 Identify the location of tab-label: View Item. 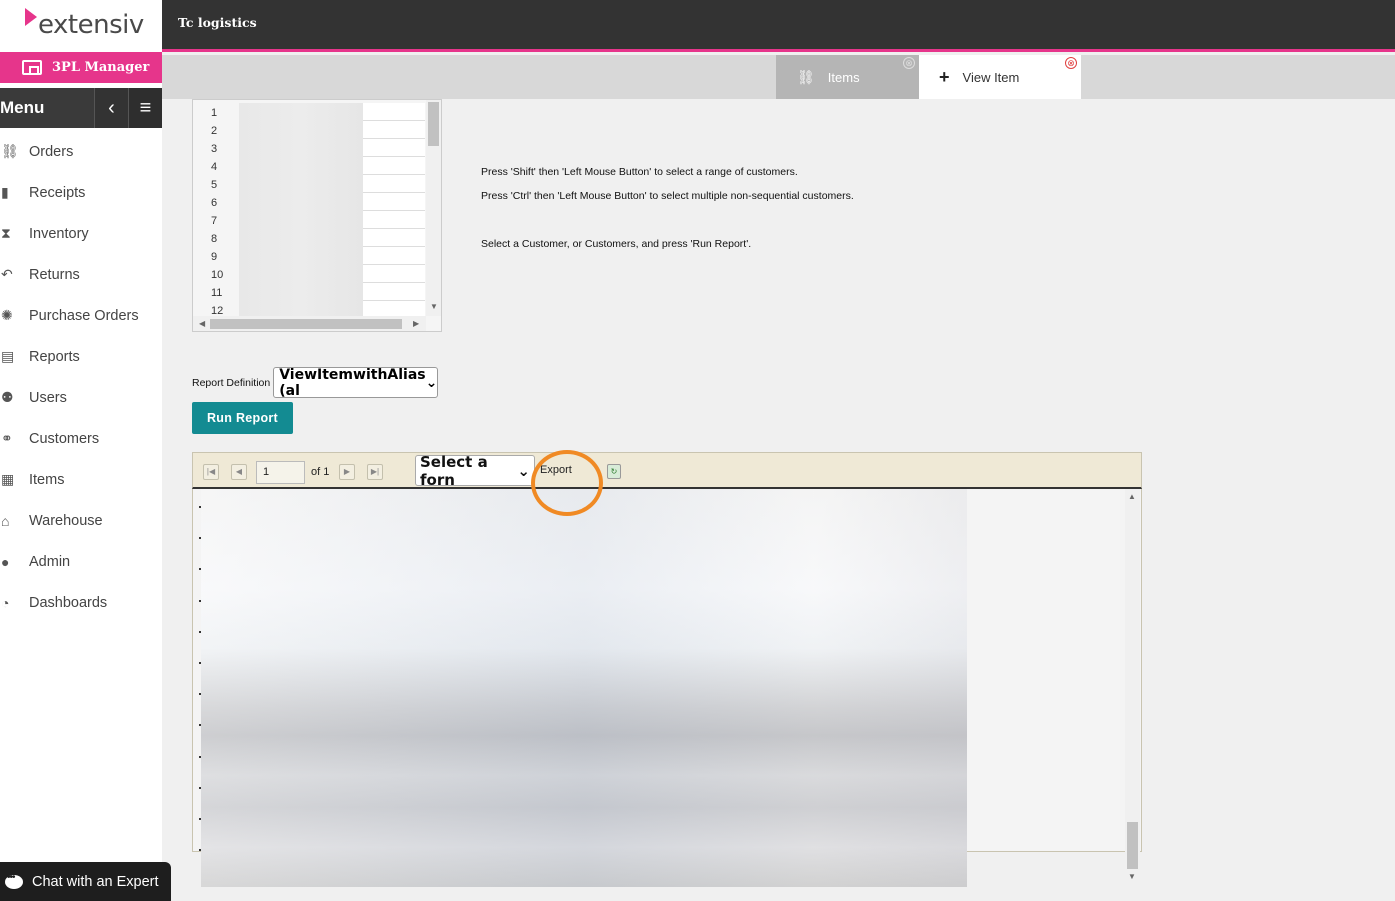
(991, 77).